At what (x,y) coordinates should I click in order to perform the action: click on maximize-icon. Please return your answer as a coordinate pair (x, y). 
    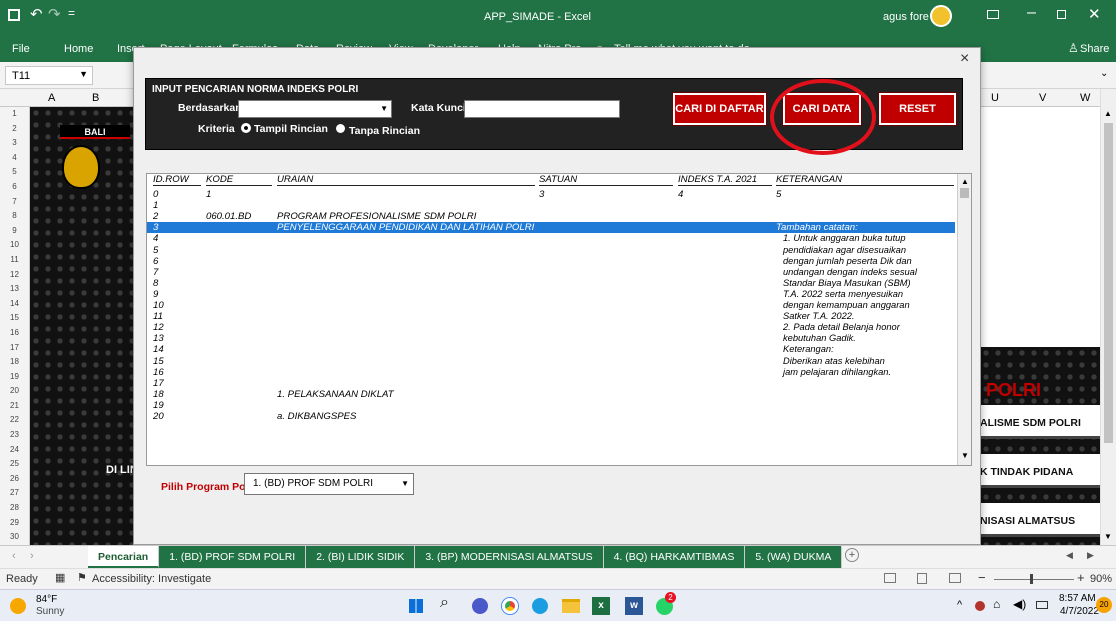
    Looking at the image, I should click on (1061, 14).